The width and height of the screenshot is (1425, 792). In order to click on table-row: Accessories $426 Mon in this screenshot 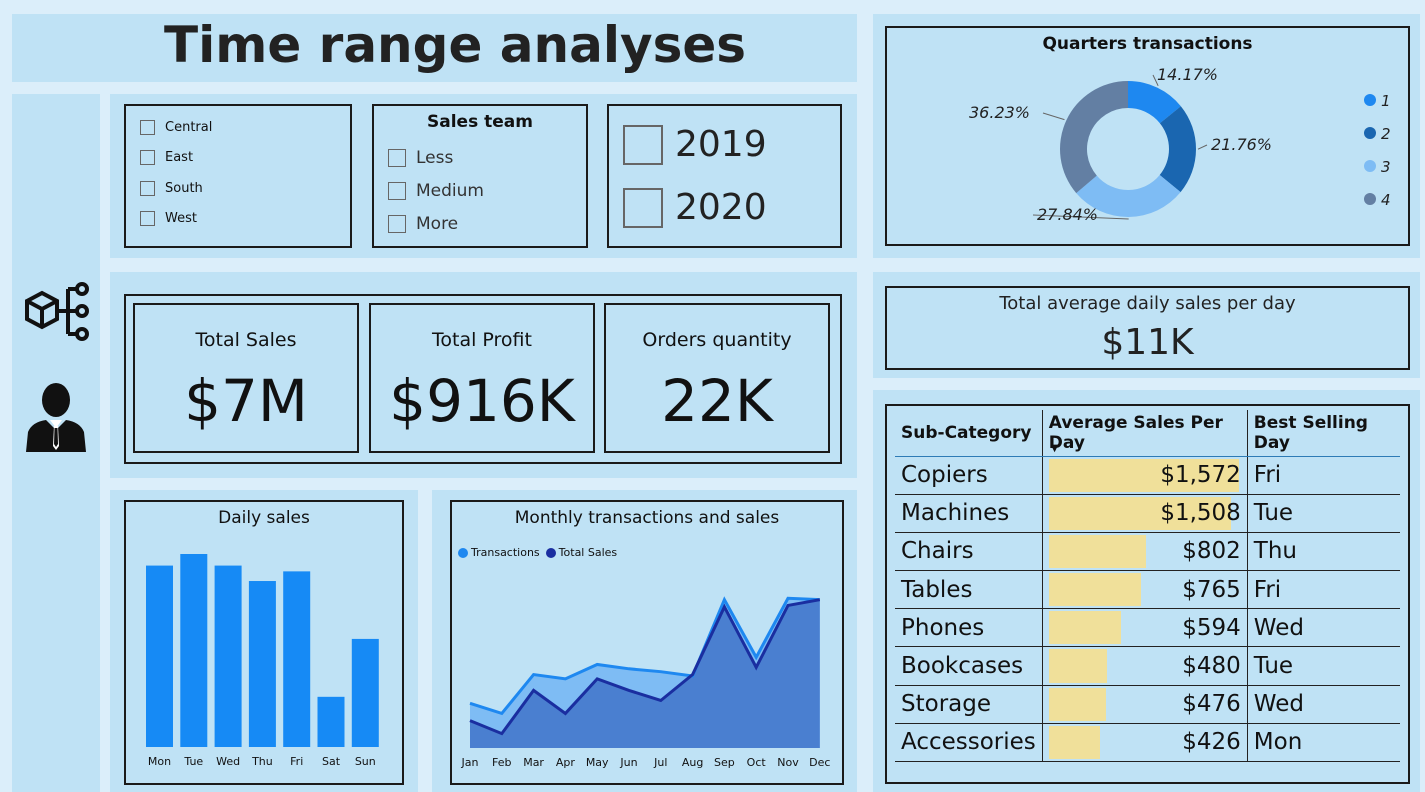, I will do `click(1147, 743)`.